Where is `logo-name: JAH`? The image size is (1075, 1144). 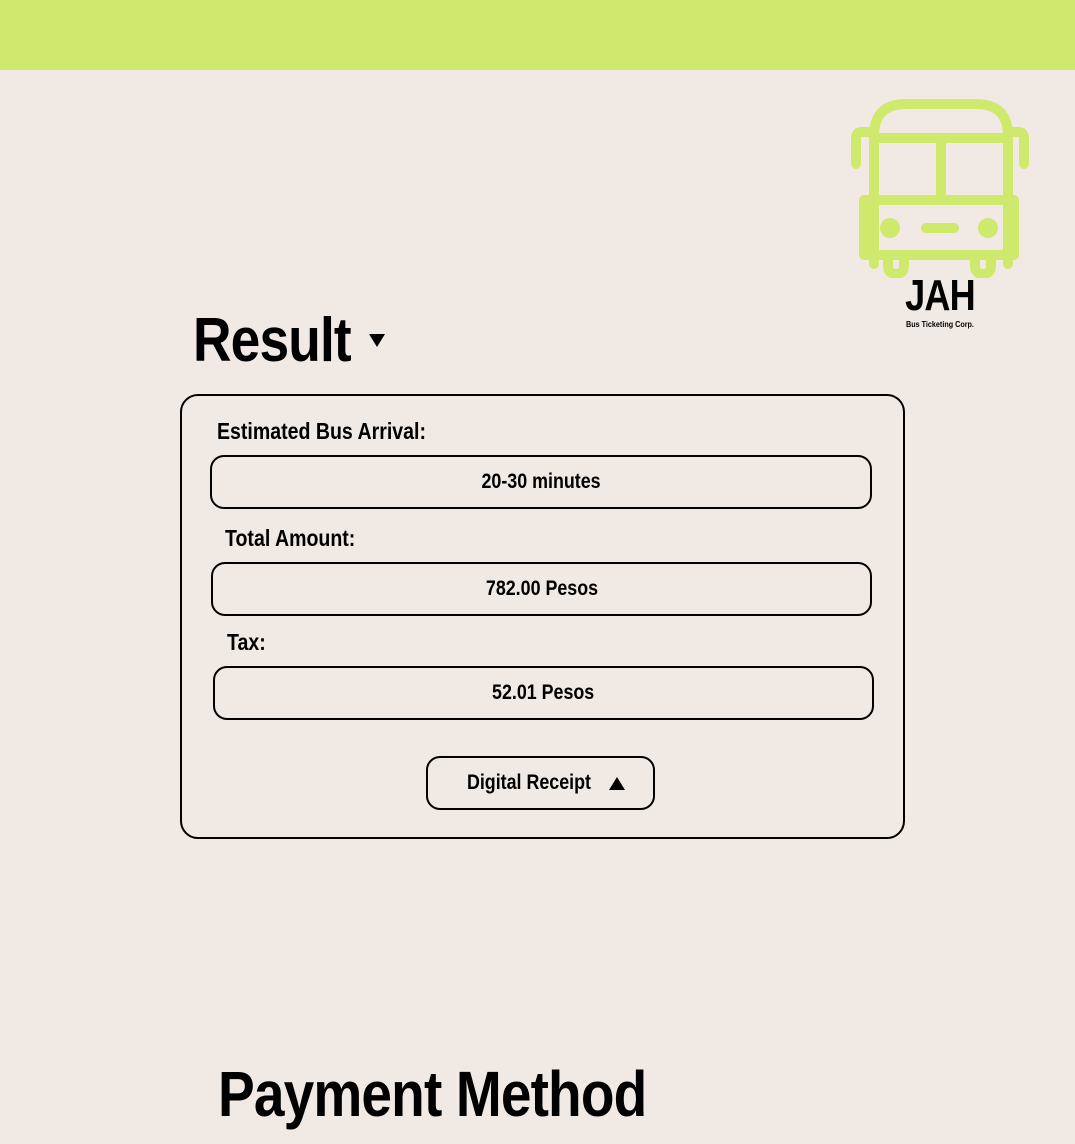
logo-name: JAH is located at coordinates (940, 295).